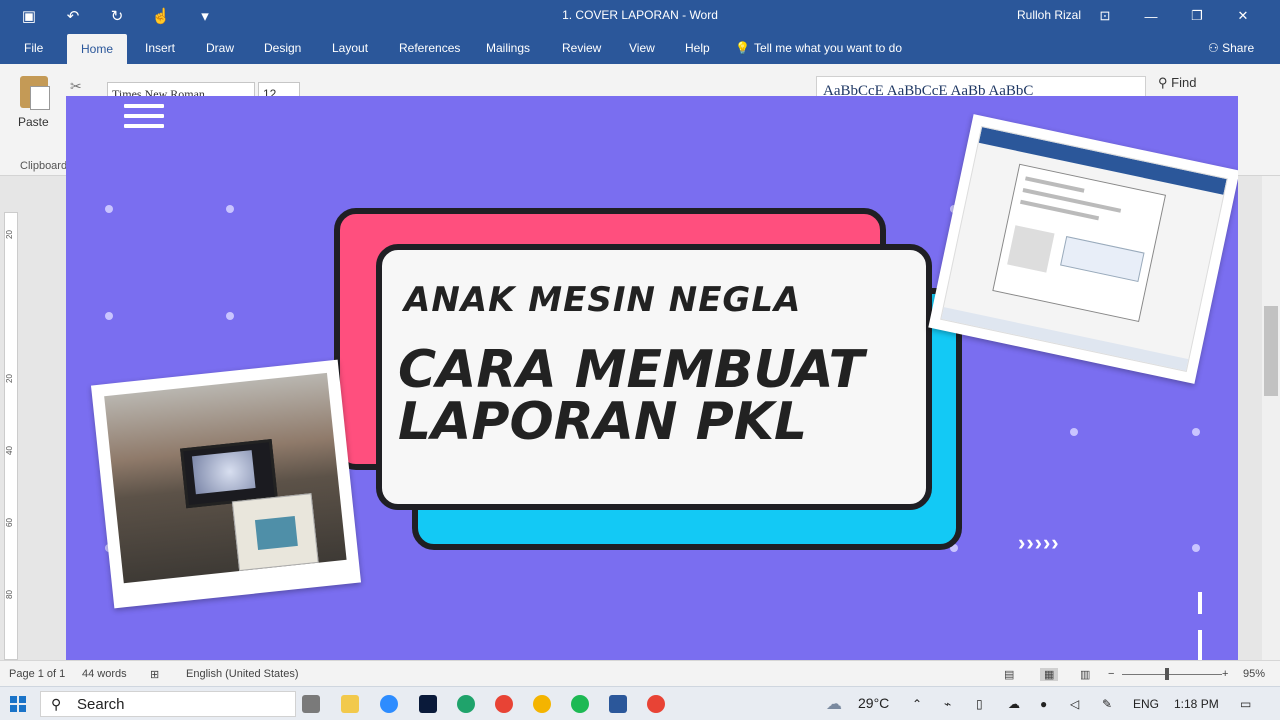 The width and height of the screenshot is (1280, 720). I want to click on dash-decoration, so click(1200, 603).